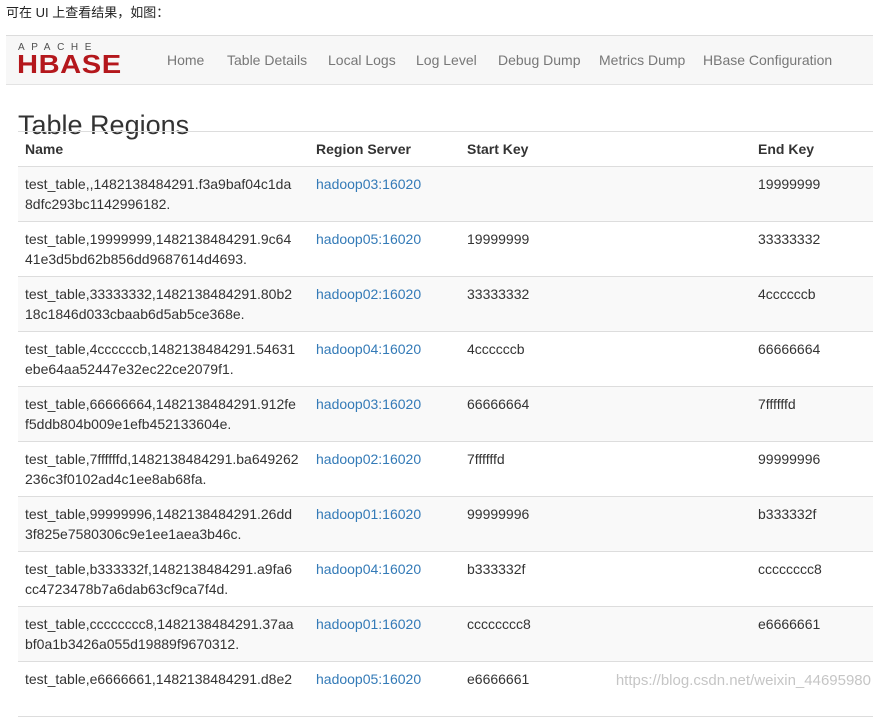 This screenshot has height=717, width=881. I want to click on end-key-cell: 33333332, so click(812, 249).